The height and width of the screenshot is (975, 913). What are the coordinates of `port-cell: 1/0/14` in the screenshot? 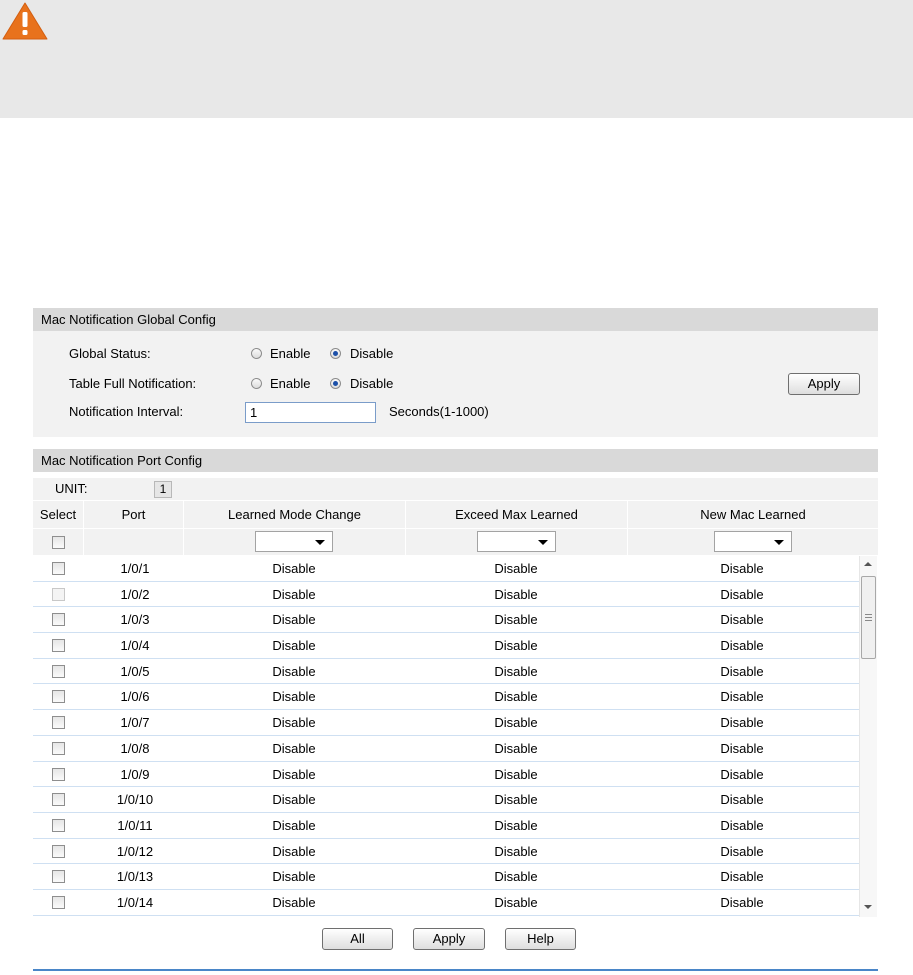 It's located at (135, 902).